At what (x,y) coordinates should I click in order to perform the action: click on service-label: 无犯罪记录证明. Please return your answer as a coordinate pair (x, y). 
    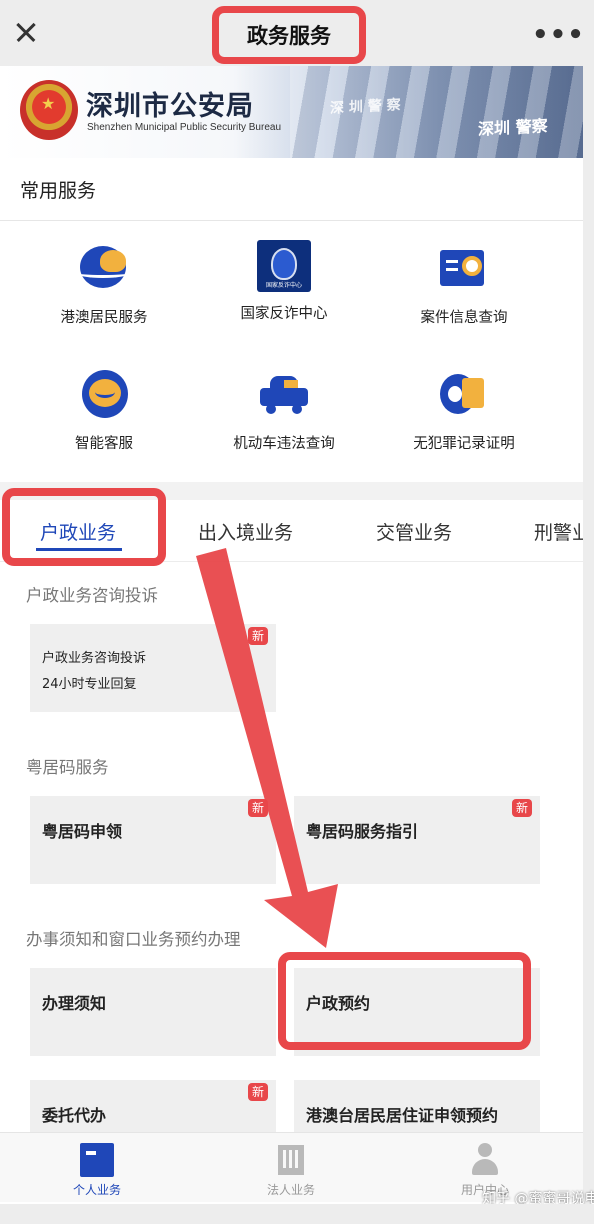
    Looking at the image, I should click on (464, 444).